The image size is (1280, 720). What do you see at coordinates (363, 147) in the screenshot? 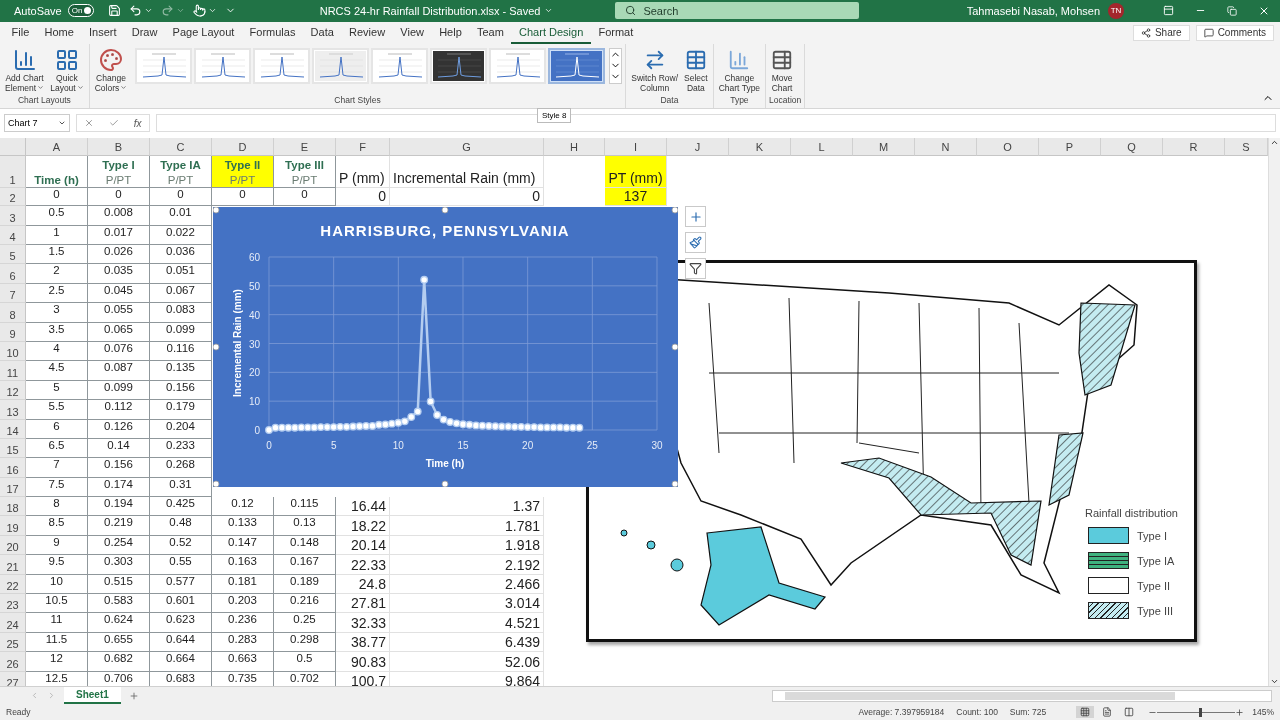
I see `column-header: F` at bounding box center [363, 147].